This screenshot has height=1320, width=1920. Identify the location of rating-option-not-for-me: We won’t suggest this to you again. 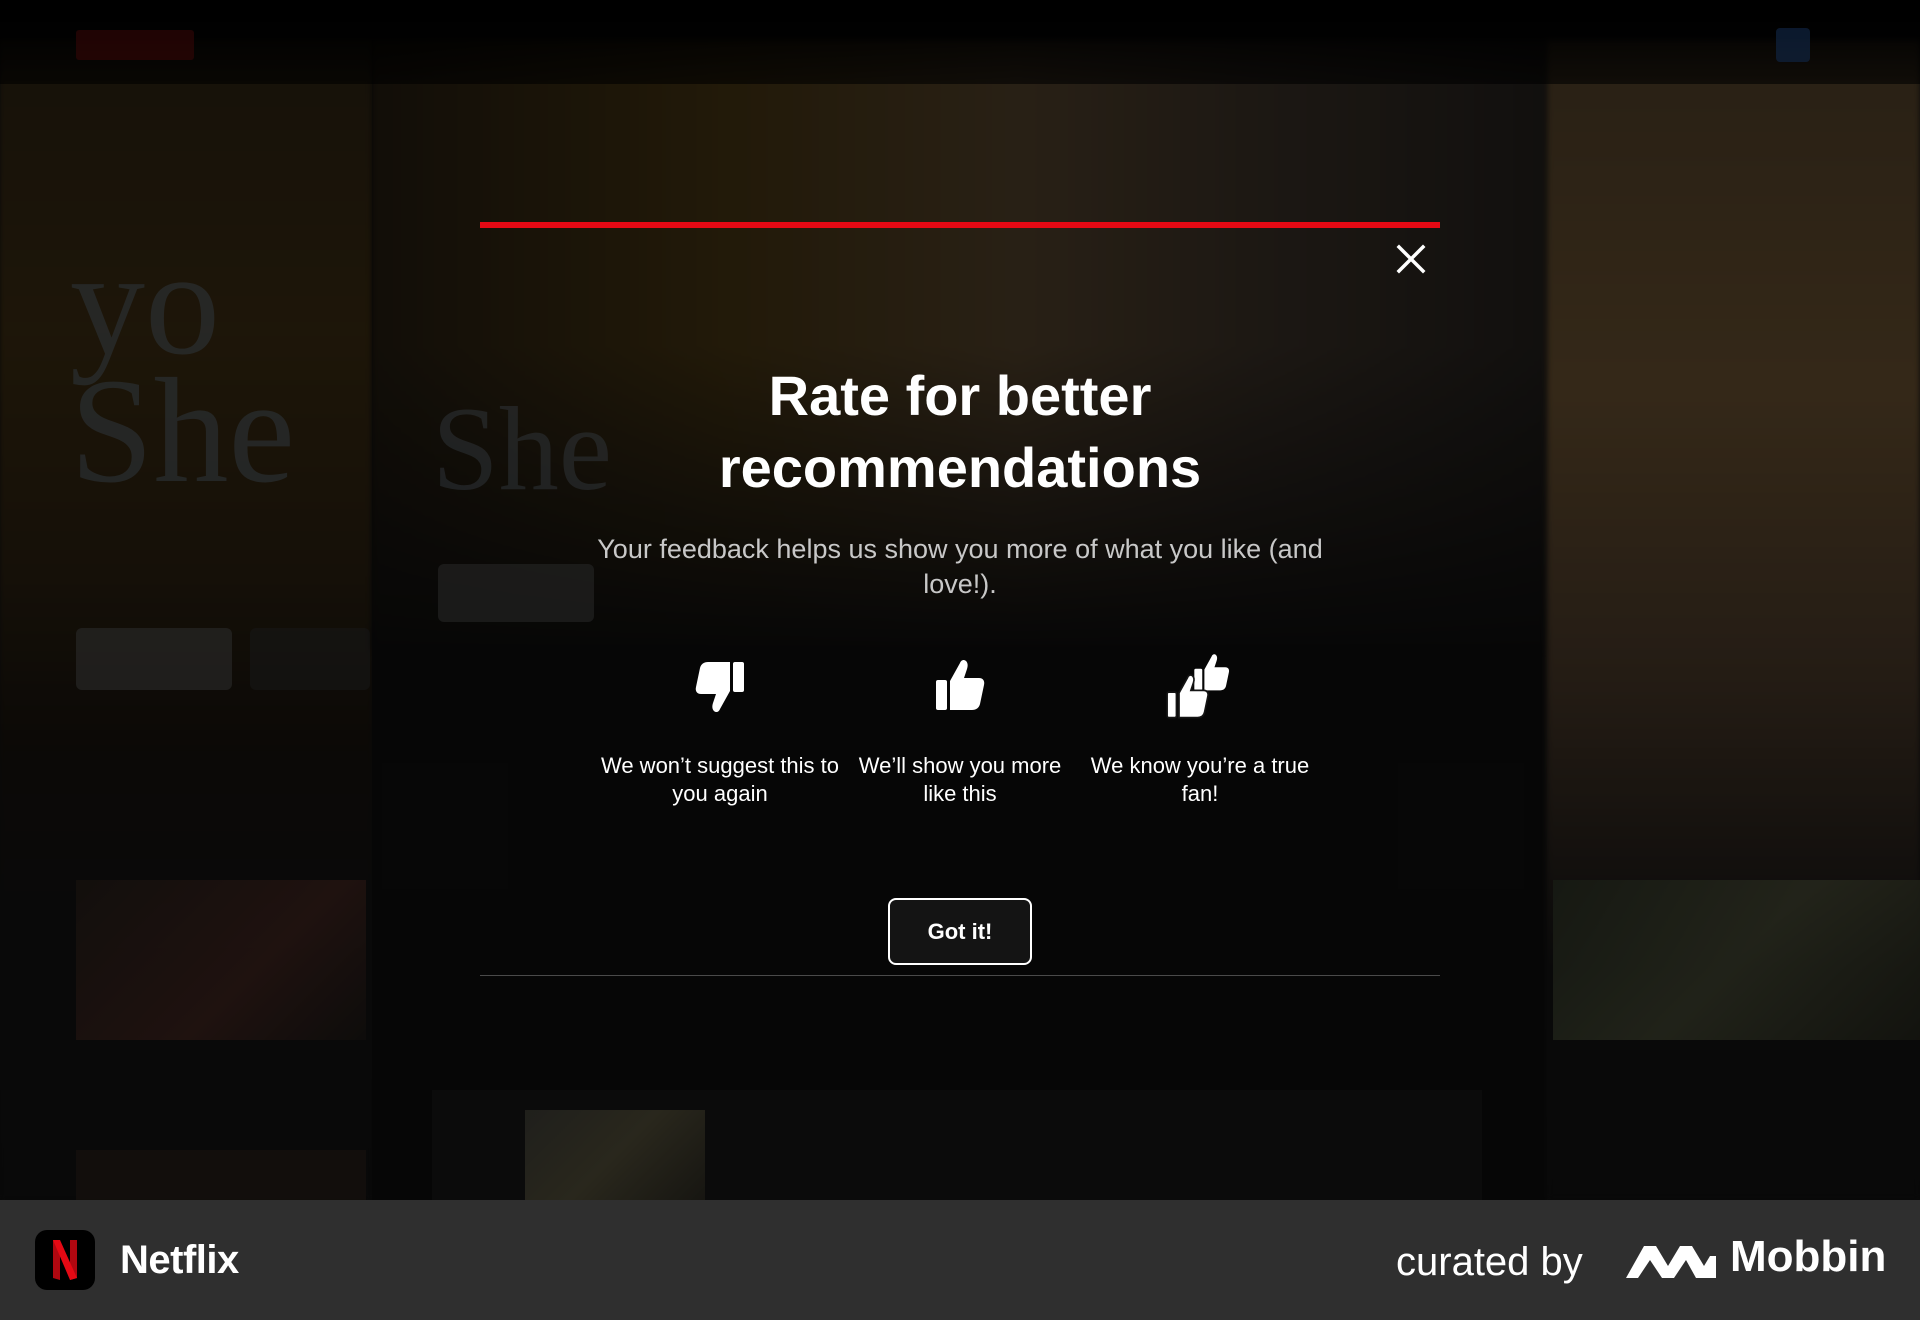
(720, 731).